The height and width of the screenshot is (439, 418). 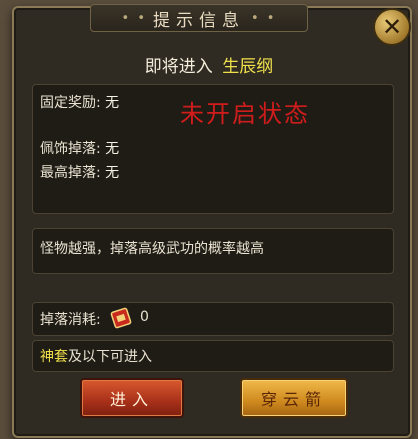 I want to click on accessory-drop-row: 佩饰掉落: 无, so click(x=79, y=148).